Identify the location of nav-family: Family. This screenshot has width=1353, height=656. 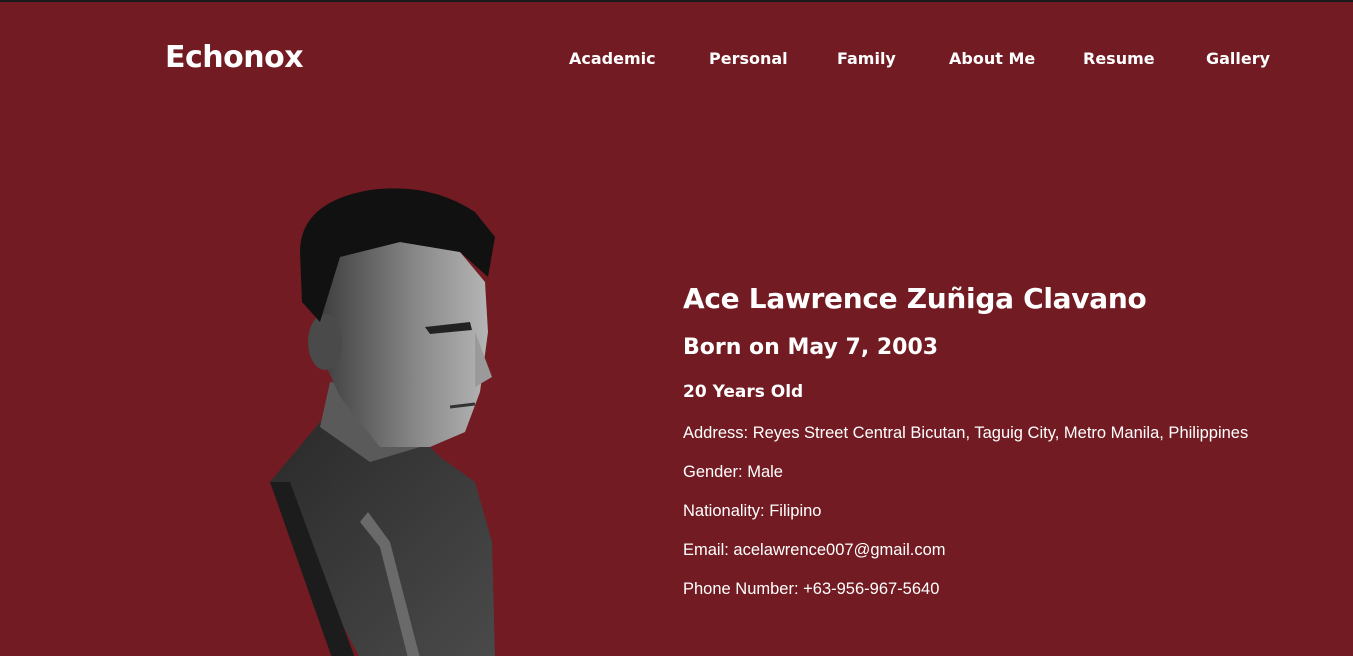
(866, 58).